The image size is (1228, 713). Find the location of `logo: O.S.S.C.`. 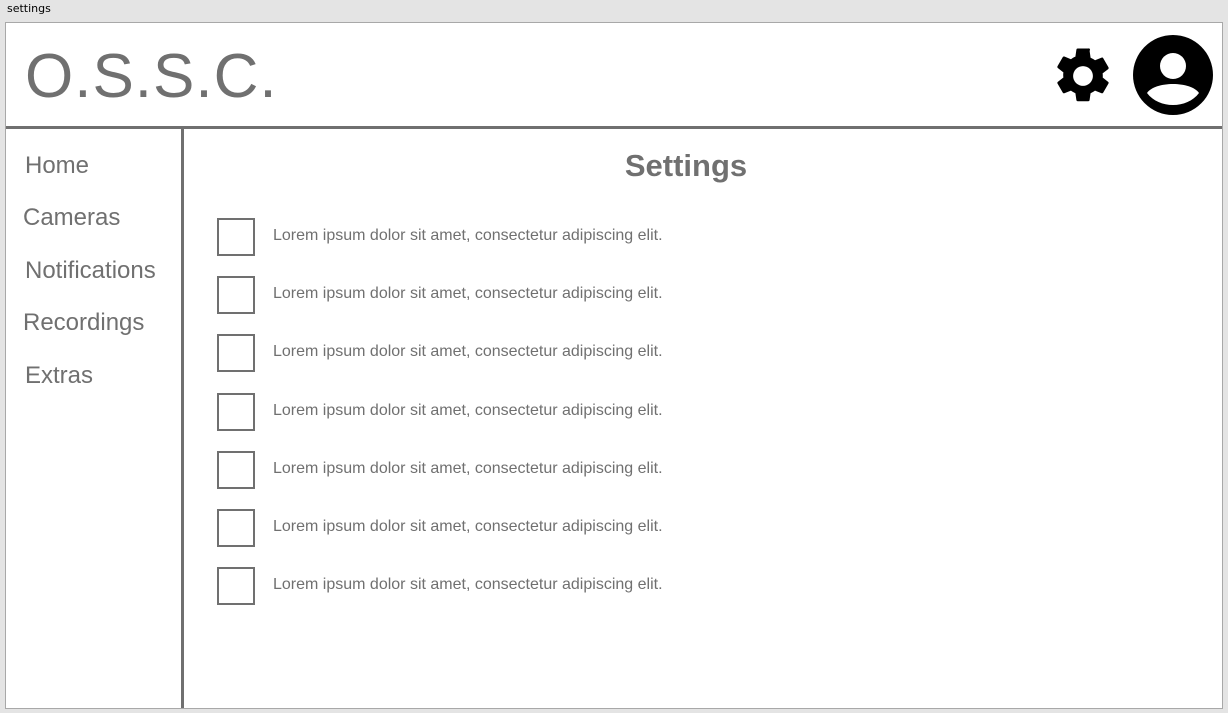

logo: O.S.S.C. is located at coordinates (151, 76).